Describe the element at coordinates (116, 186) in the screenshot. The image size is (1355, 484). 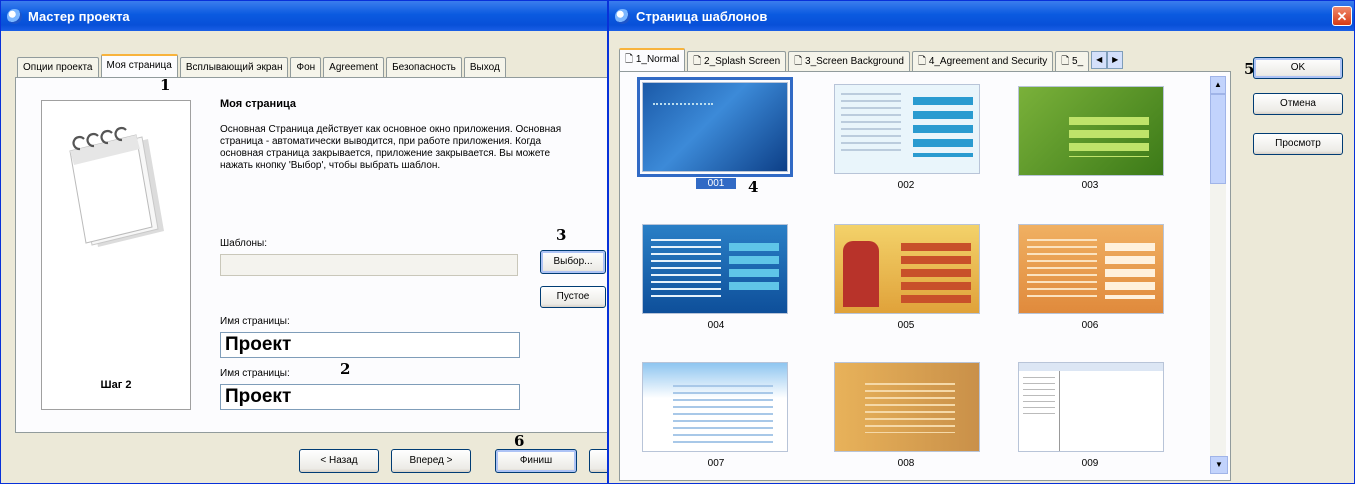
I see `notepad-icon` at that location.